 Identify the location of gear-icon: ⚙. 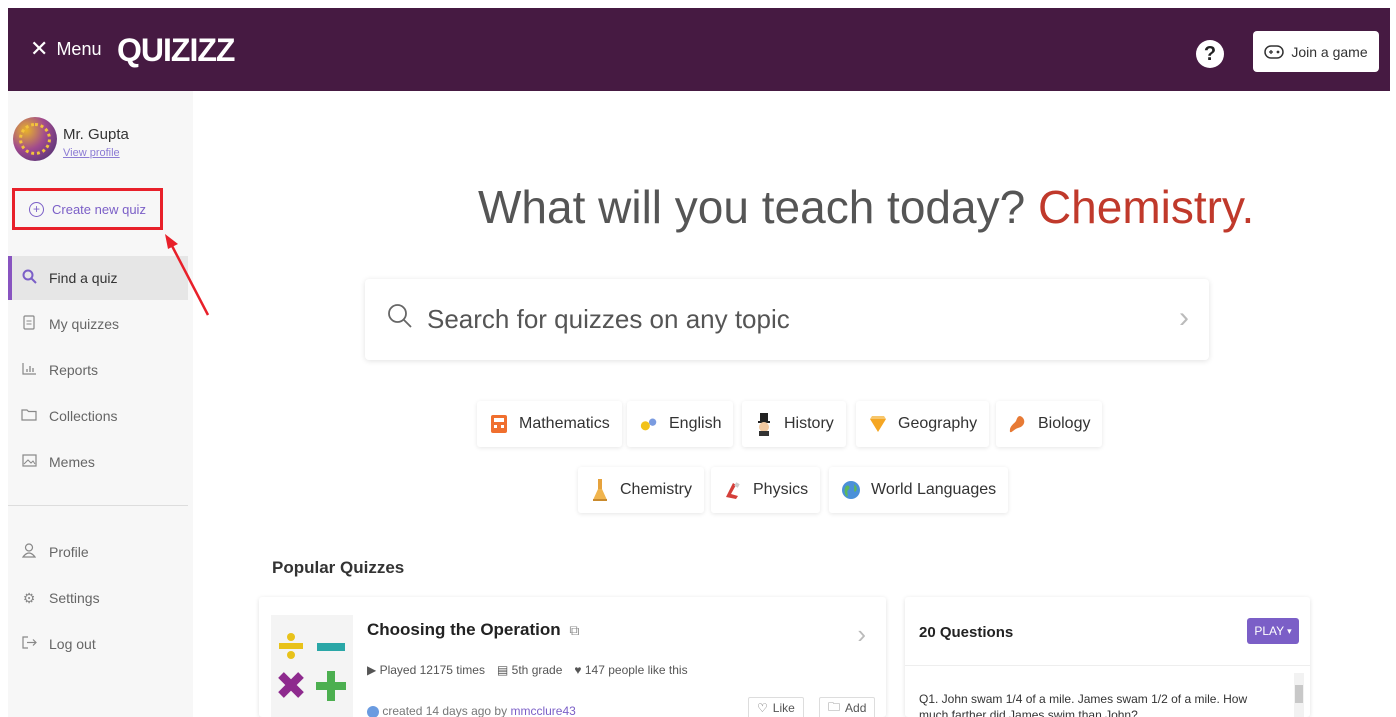
(29, 597).